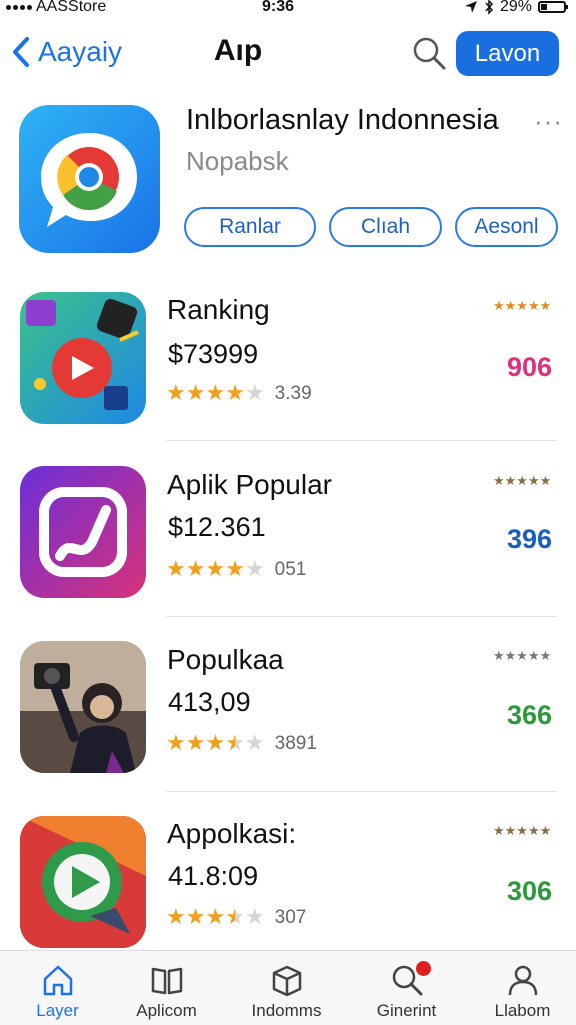  Describe the element at coordinates (213, 354) in the screenshot. I see `app-price: $73999` at that location.